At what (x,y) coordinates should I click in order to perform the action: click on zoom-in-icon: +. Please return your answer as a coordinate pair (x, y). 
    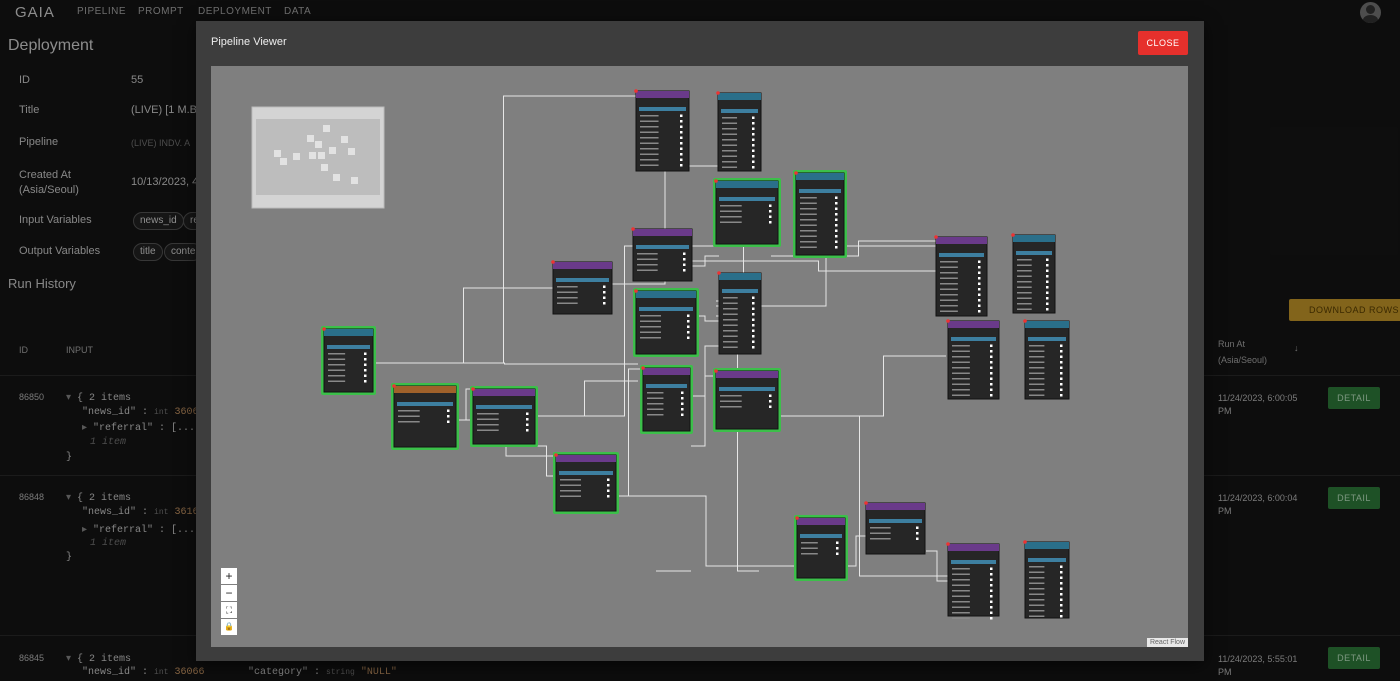
    Looking at the image, I should click on (229, 576).